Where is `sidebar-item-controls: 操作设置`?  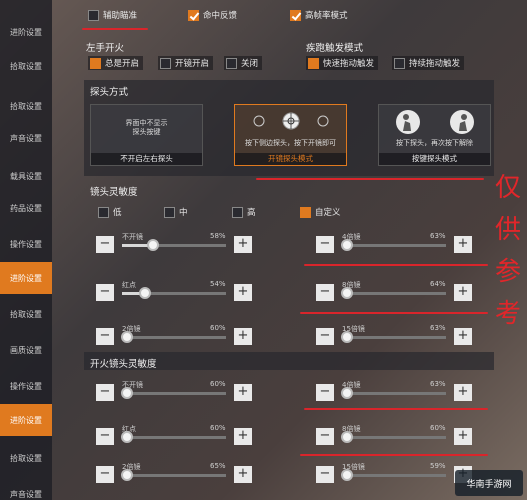
sidebar-item-controls: 操作设置 is located at coordinates (26, 244).